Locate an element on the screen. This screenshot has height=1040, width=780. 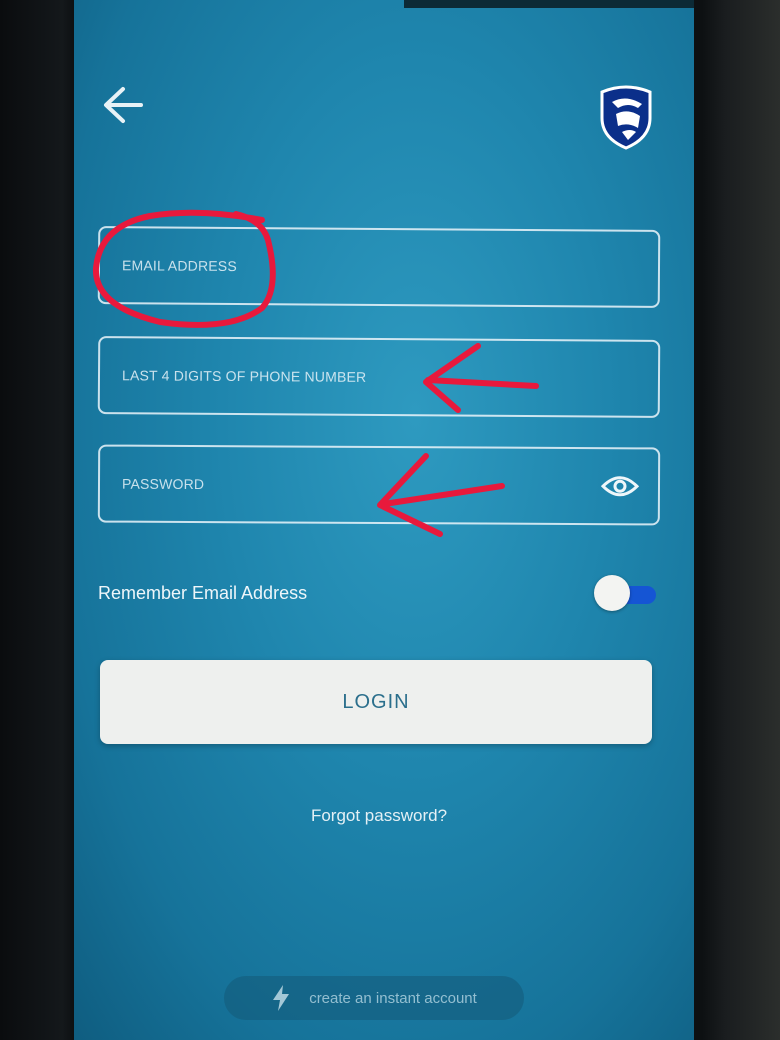
status-bar is located at coordinates (549, 4).